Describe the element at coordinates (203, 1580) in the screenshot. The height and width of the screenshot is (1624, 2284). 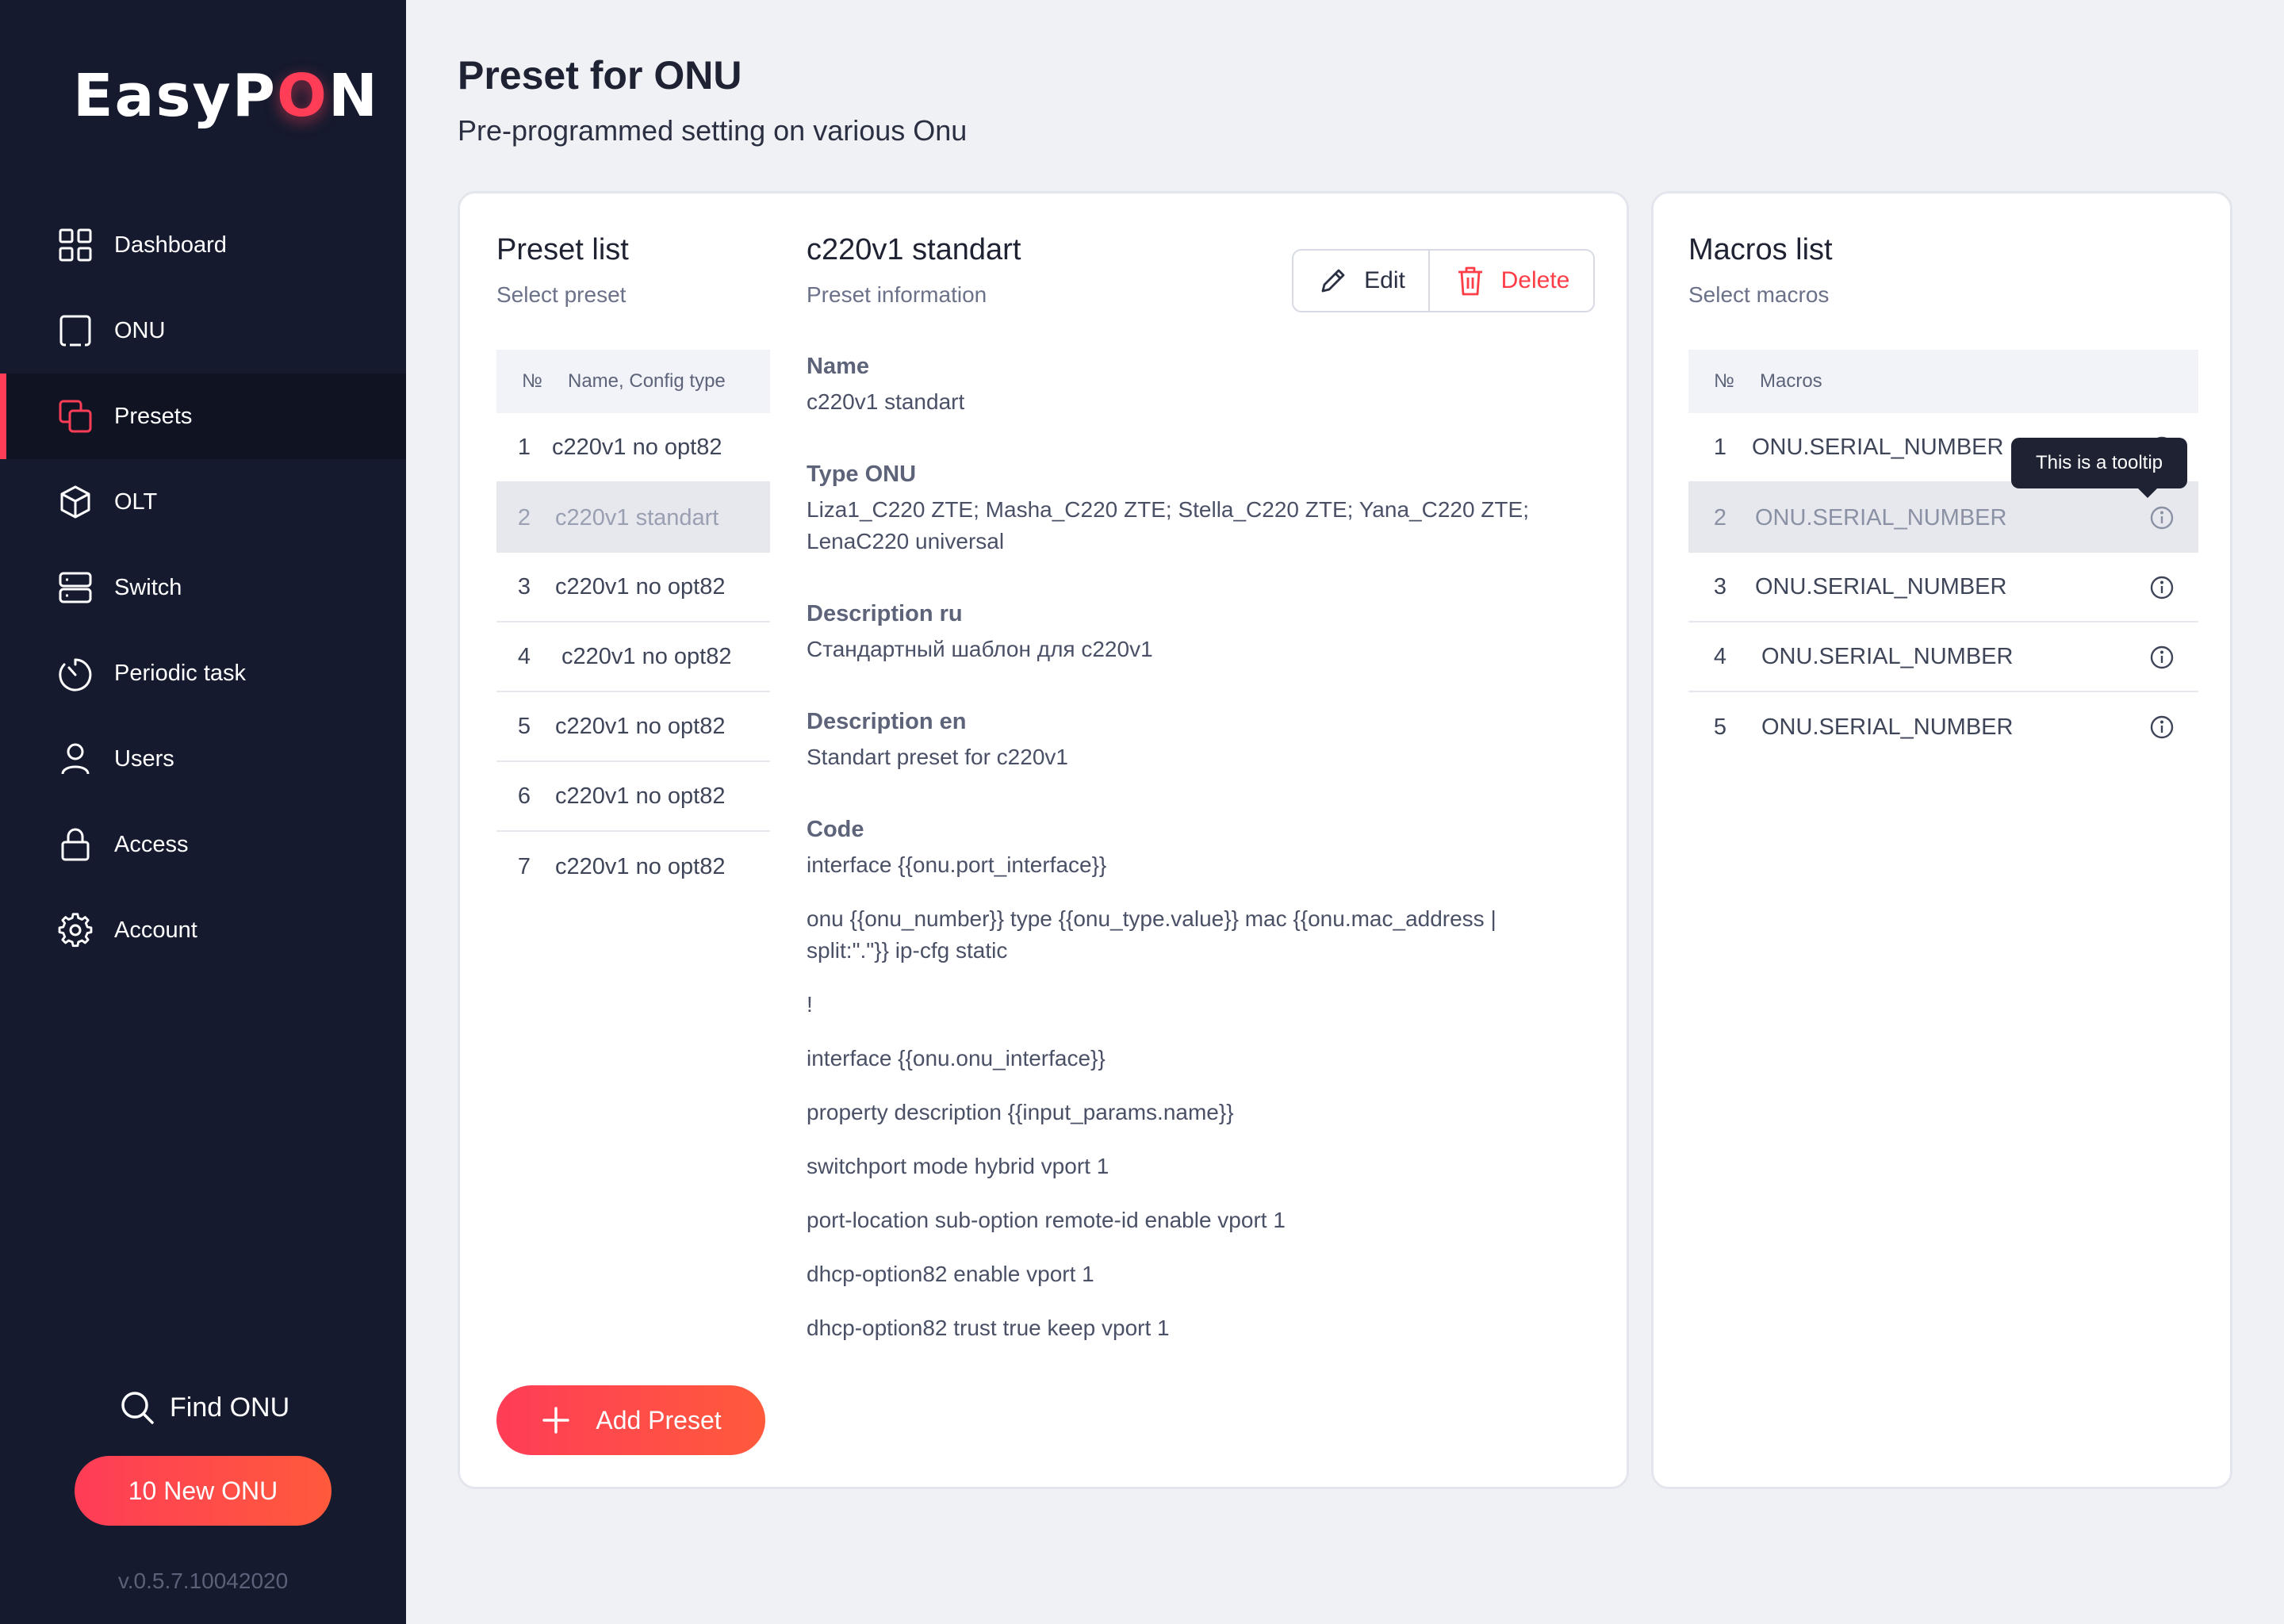
I see `app-version: v.0.5.7.10042020` at that location.